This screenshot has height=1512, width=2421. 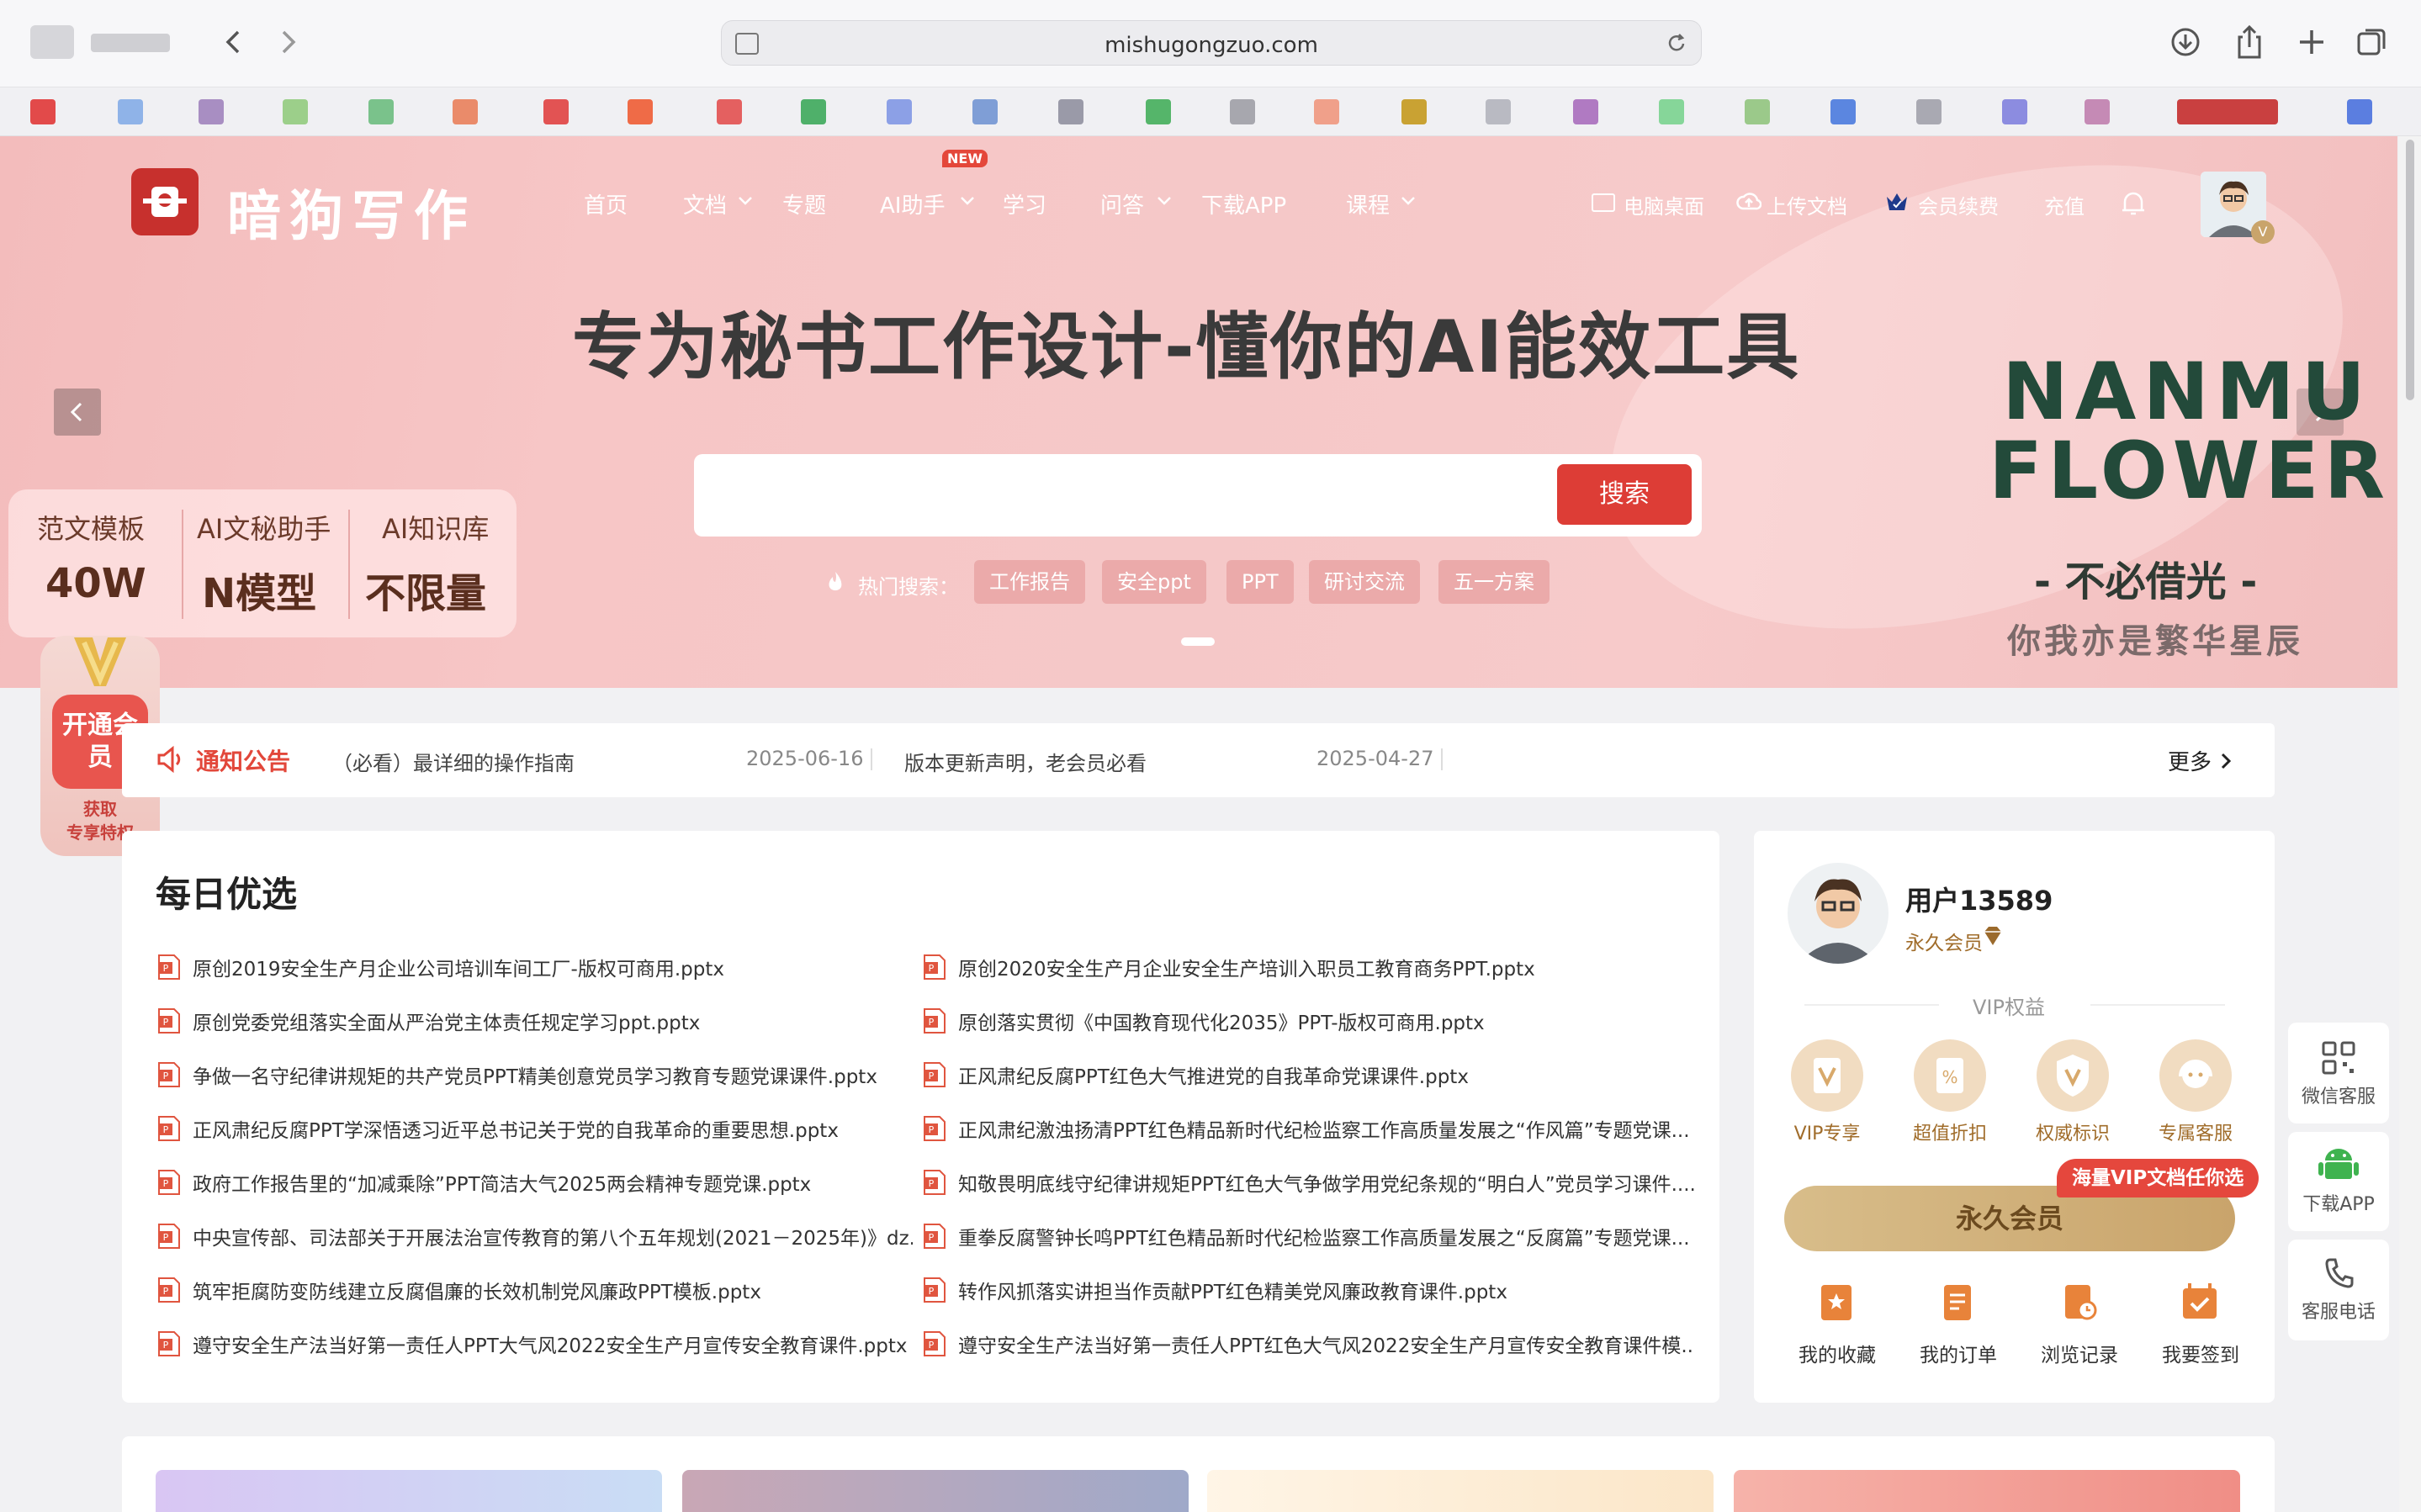 What do you see at coordinates (1030, 582) in the screenshot?
I see `hot-tag: 工作报告` at bounding box center [1030, 582].